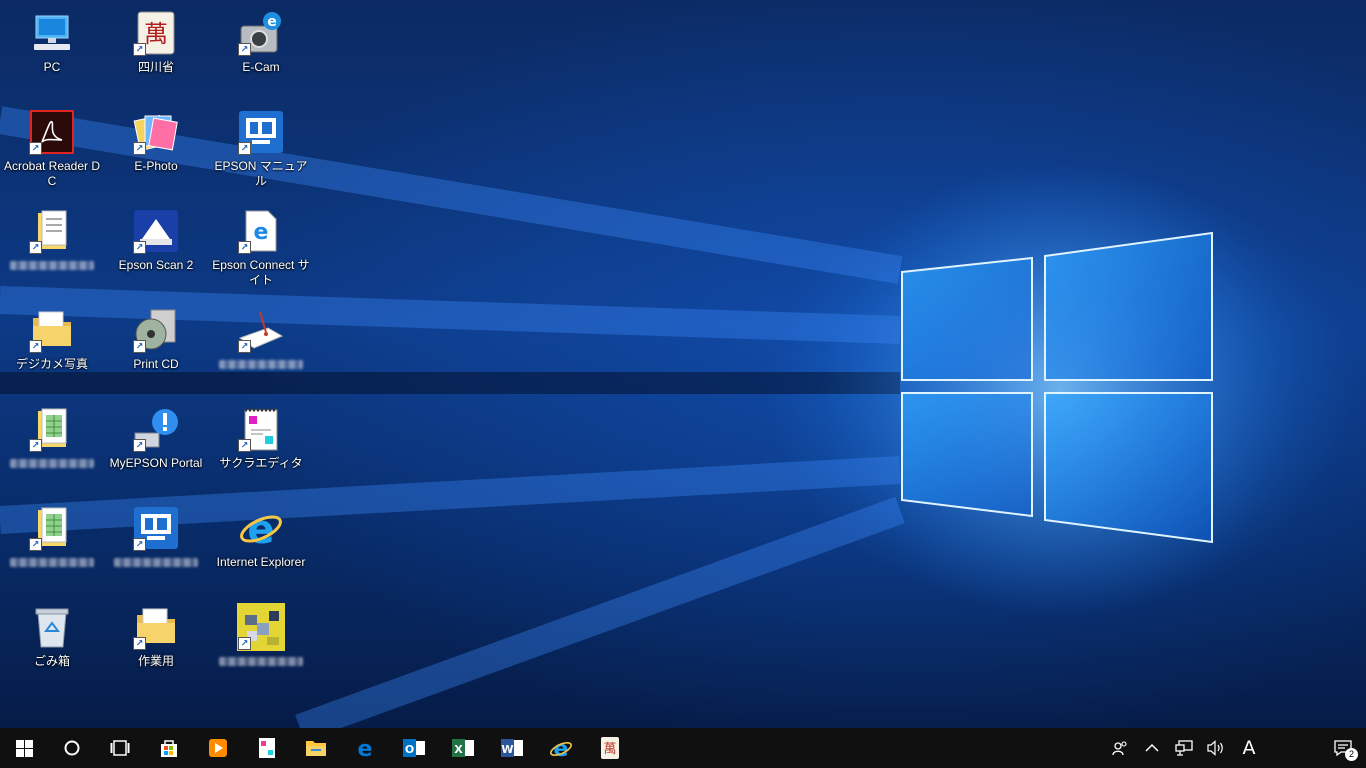  What do you see at coordinates (156, 231) in the screenshot?
I see `epson-scan-icon: ↗` at bounding box center [156, 231].